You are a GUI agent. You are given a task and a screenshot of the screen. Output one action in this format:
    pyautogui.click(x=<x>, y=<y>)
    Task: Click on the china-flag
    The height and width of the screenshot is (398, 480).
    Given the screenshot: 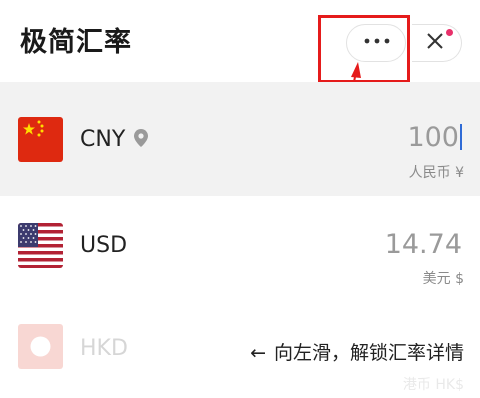 What is the action you would take?
    pyautogui.click(x=40, y=139)
    